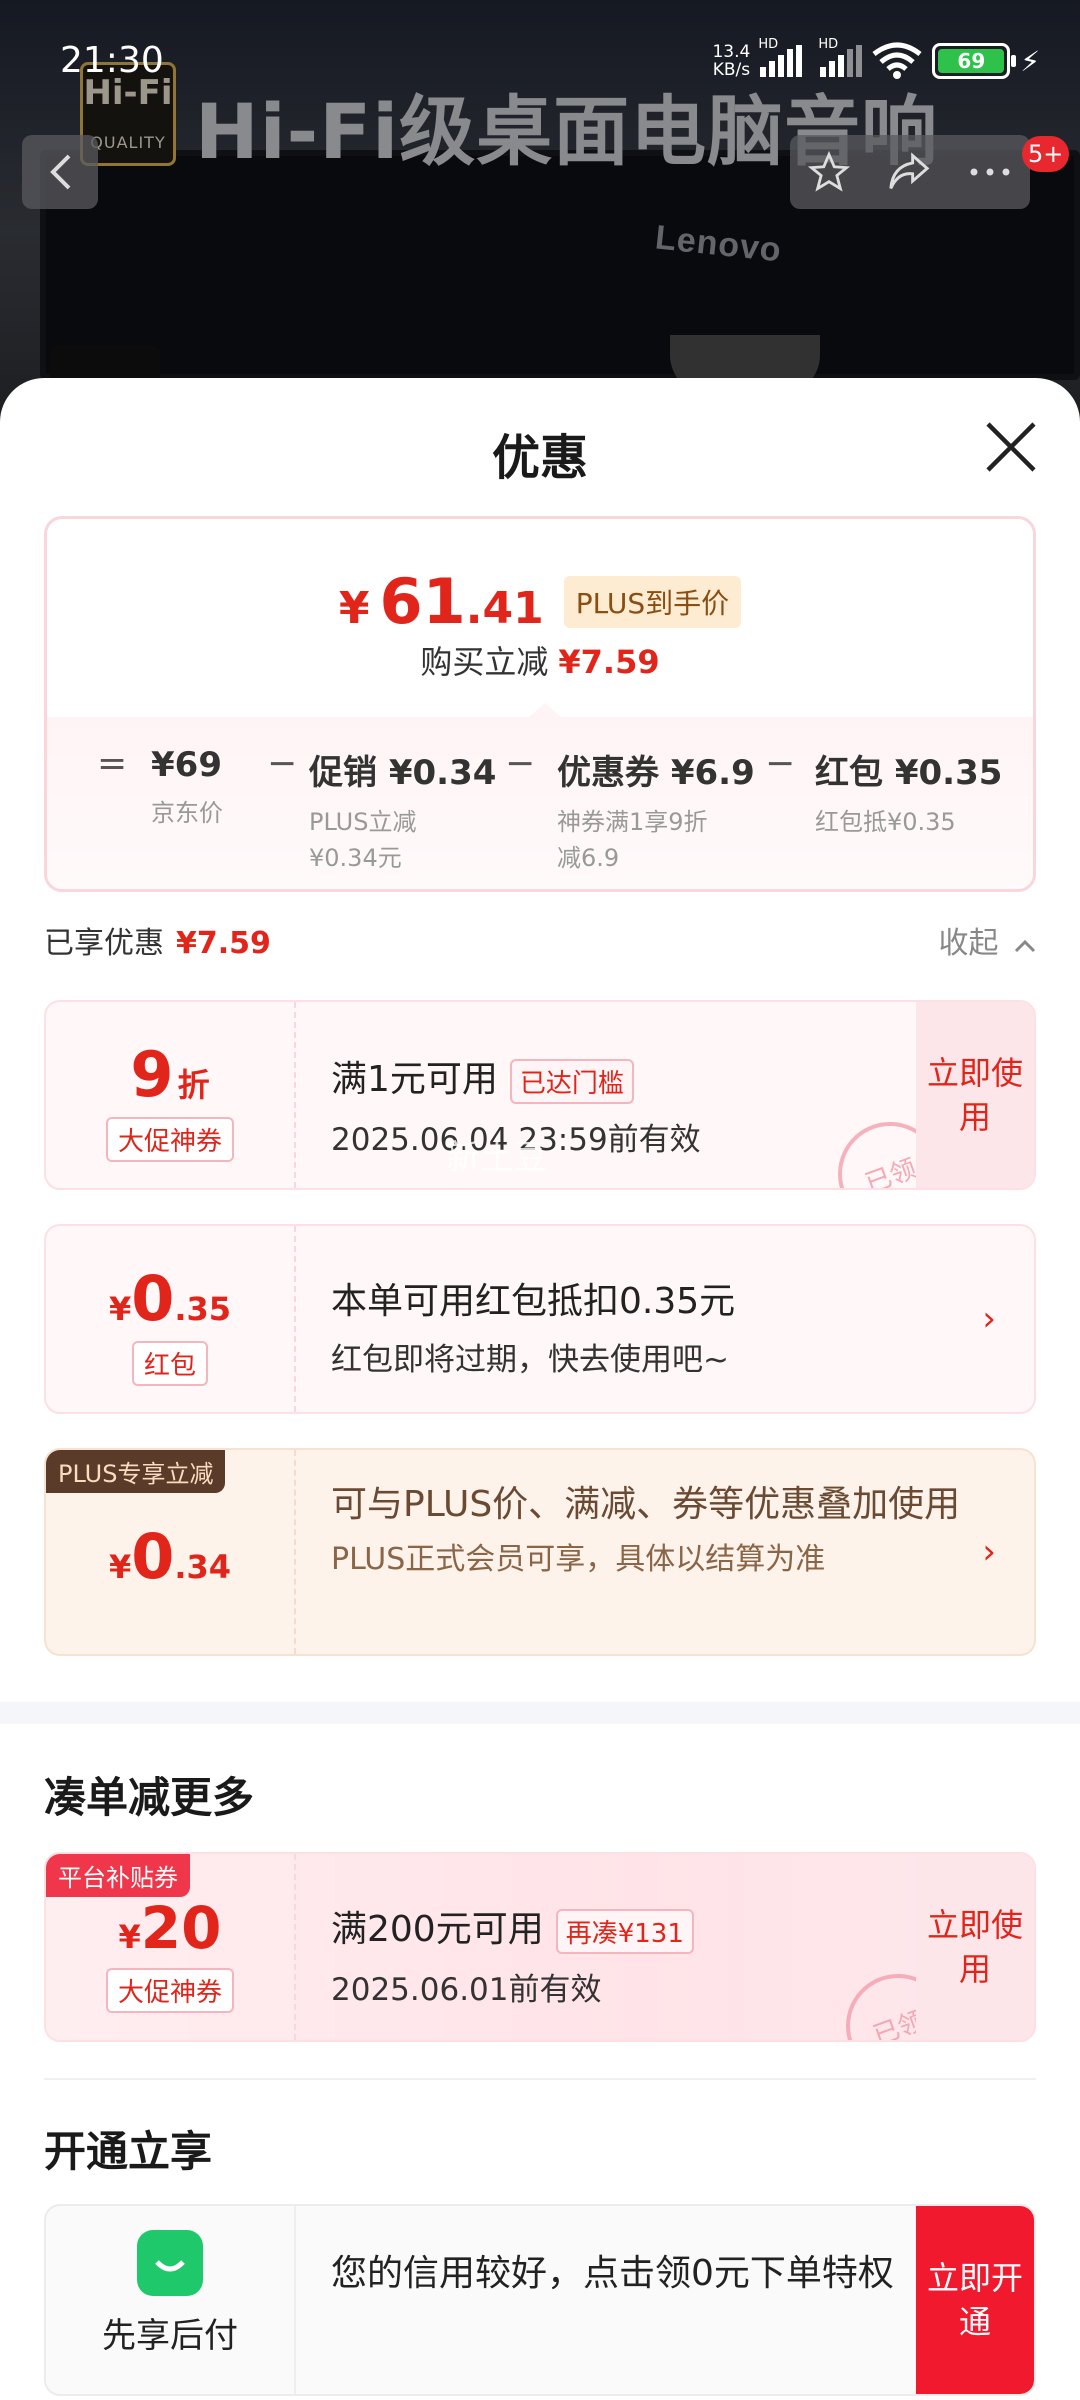  I want to click on enjoyed-discount-row: 已享优惠 ¥7.59 收起, so click(540, 943).